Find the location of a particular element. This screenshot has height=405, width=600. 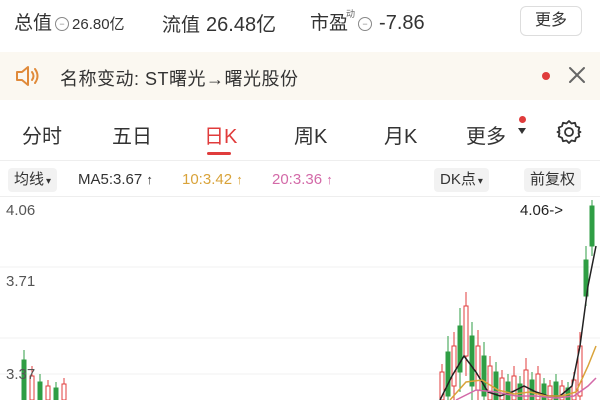

pe-item: 市盈 动 − -7.86 is located at coordinates (367, 21).